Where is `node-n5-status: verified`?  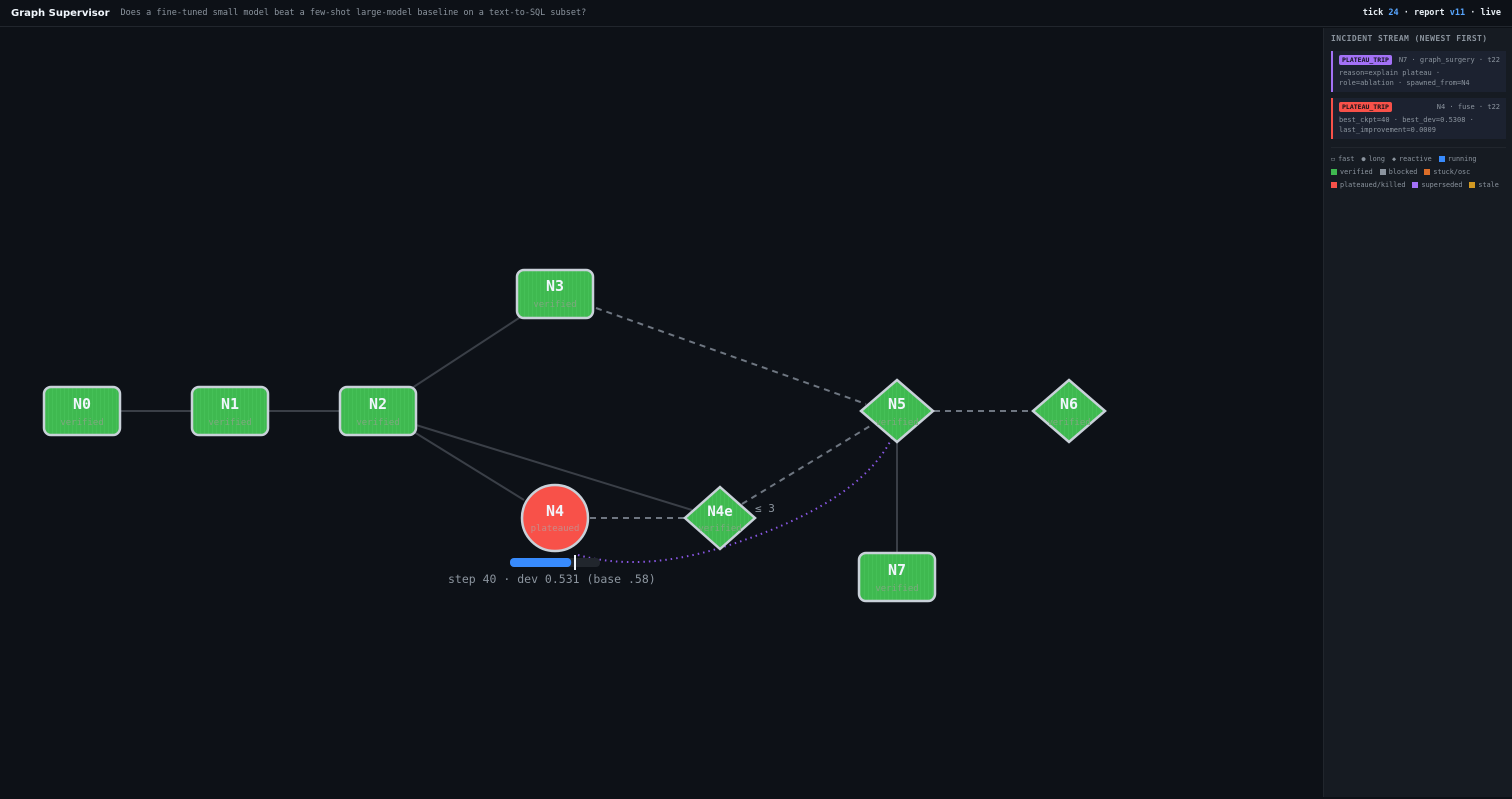
node-n5-status: verified is located at coordinates (896, 423).